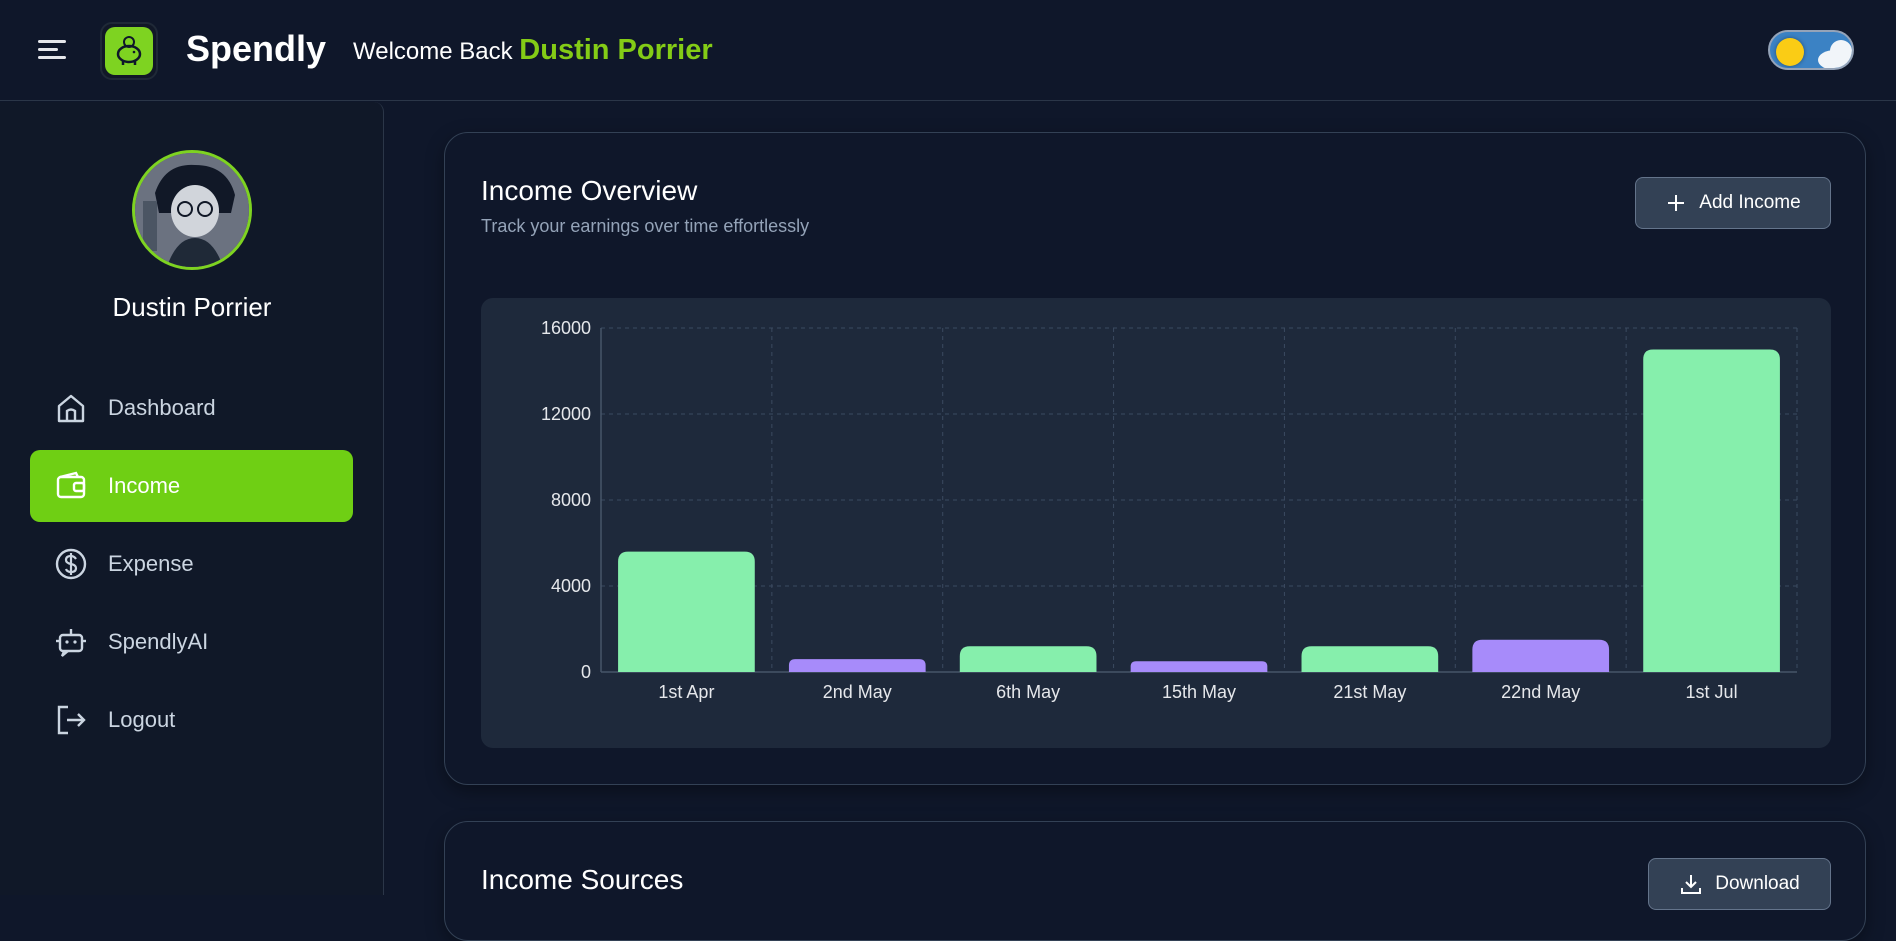 This screenshot has height=941, width=1896. What do you see at coordinates (1691, 884) in the screenshot?
I see `download-icon` at bounding box center [1691, 884].